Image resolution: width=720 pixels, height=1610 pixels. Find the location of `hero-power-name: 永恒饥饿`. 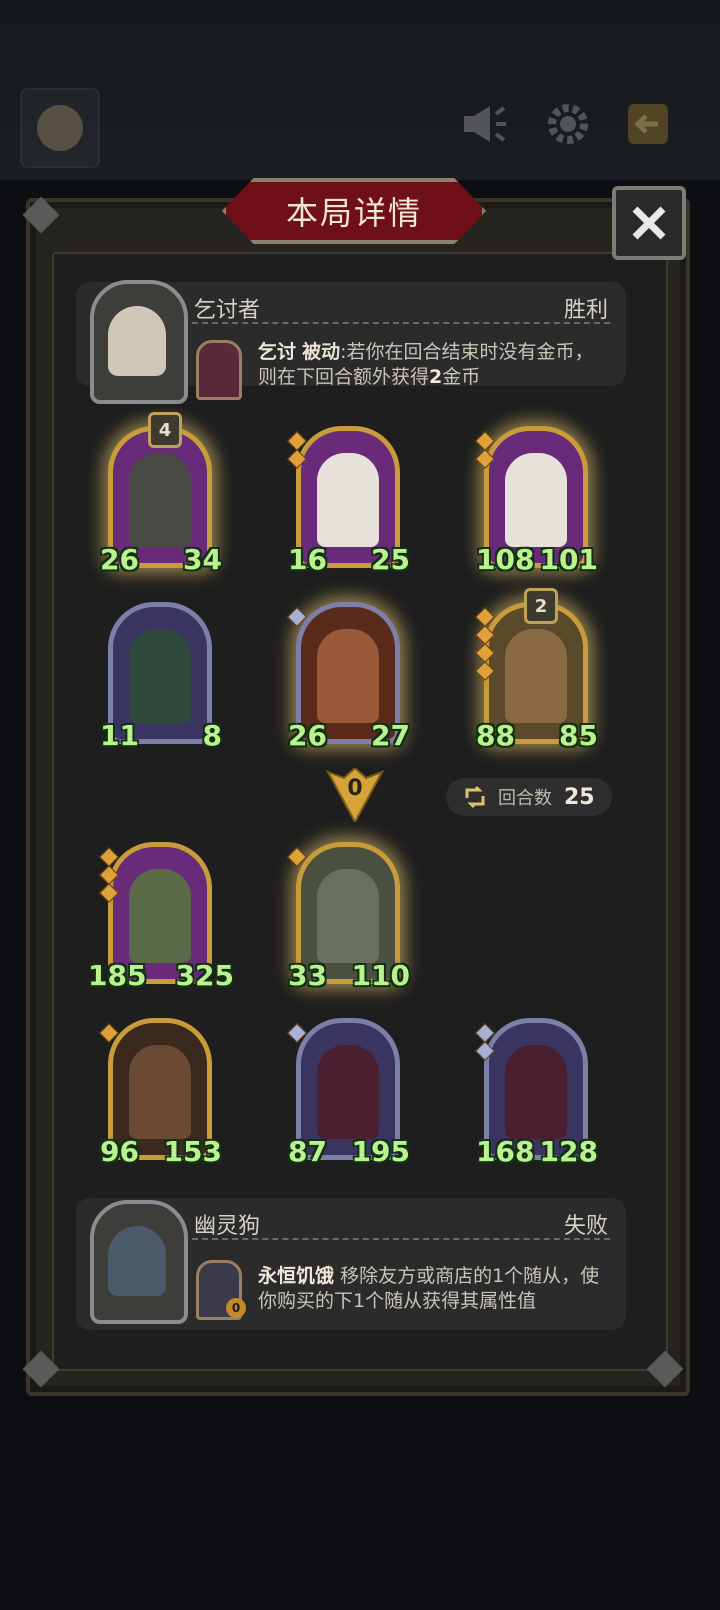

hero-power-name: 永恒饥饿 is located at coordinates (296, 1276).